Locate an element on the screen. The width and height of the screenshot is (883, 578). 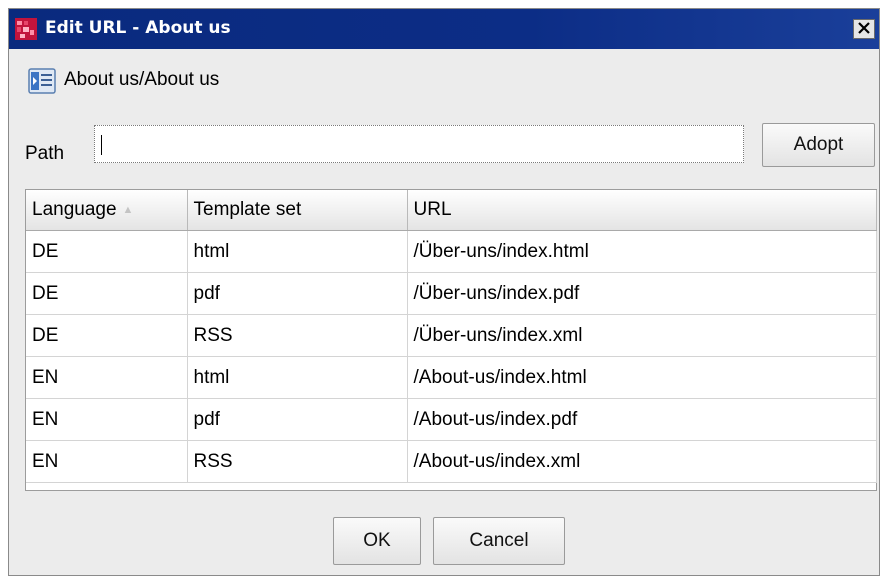
close-icon is located at coordinates (864, 29).